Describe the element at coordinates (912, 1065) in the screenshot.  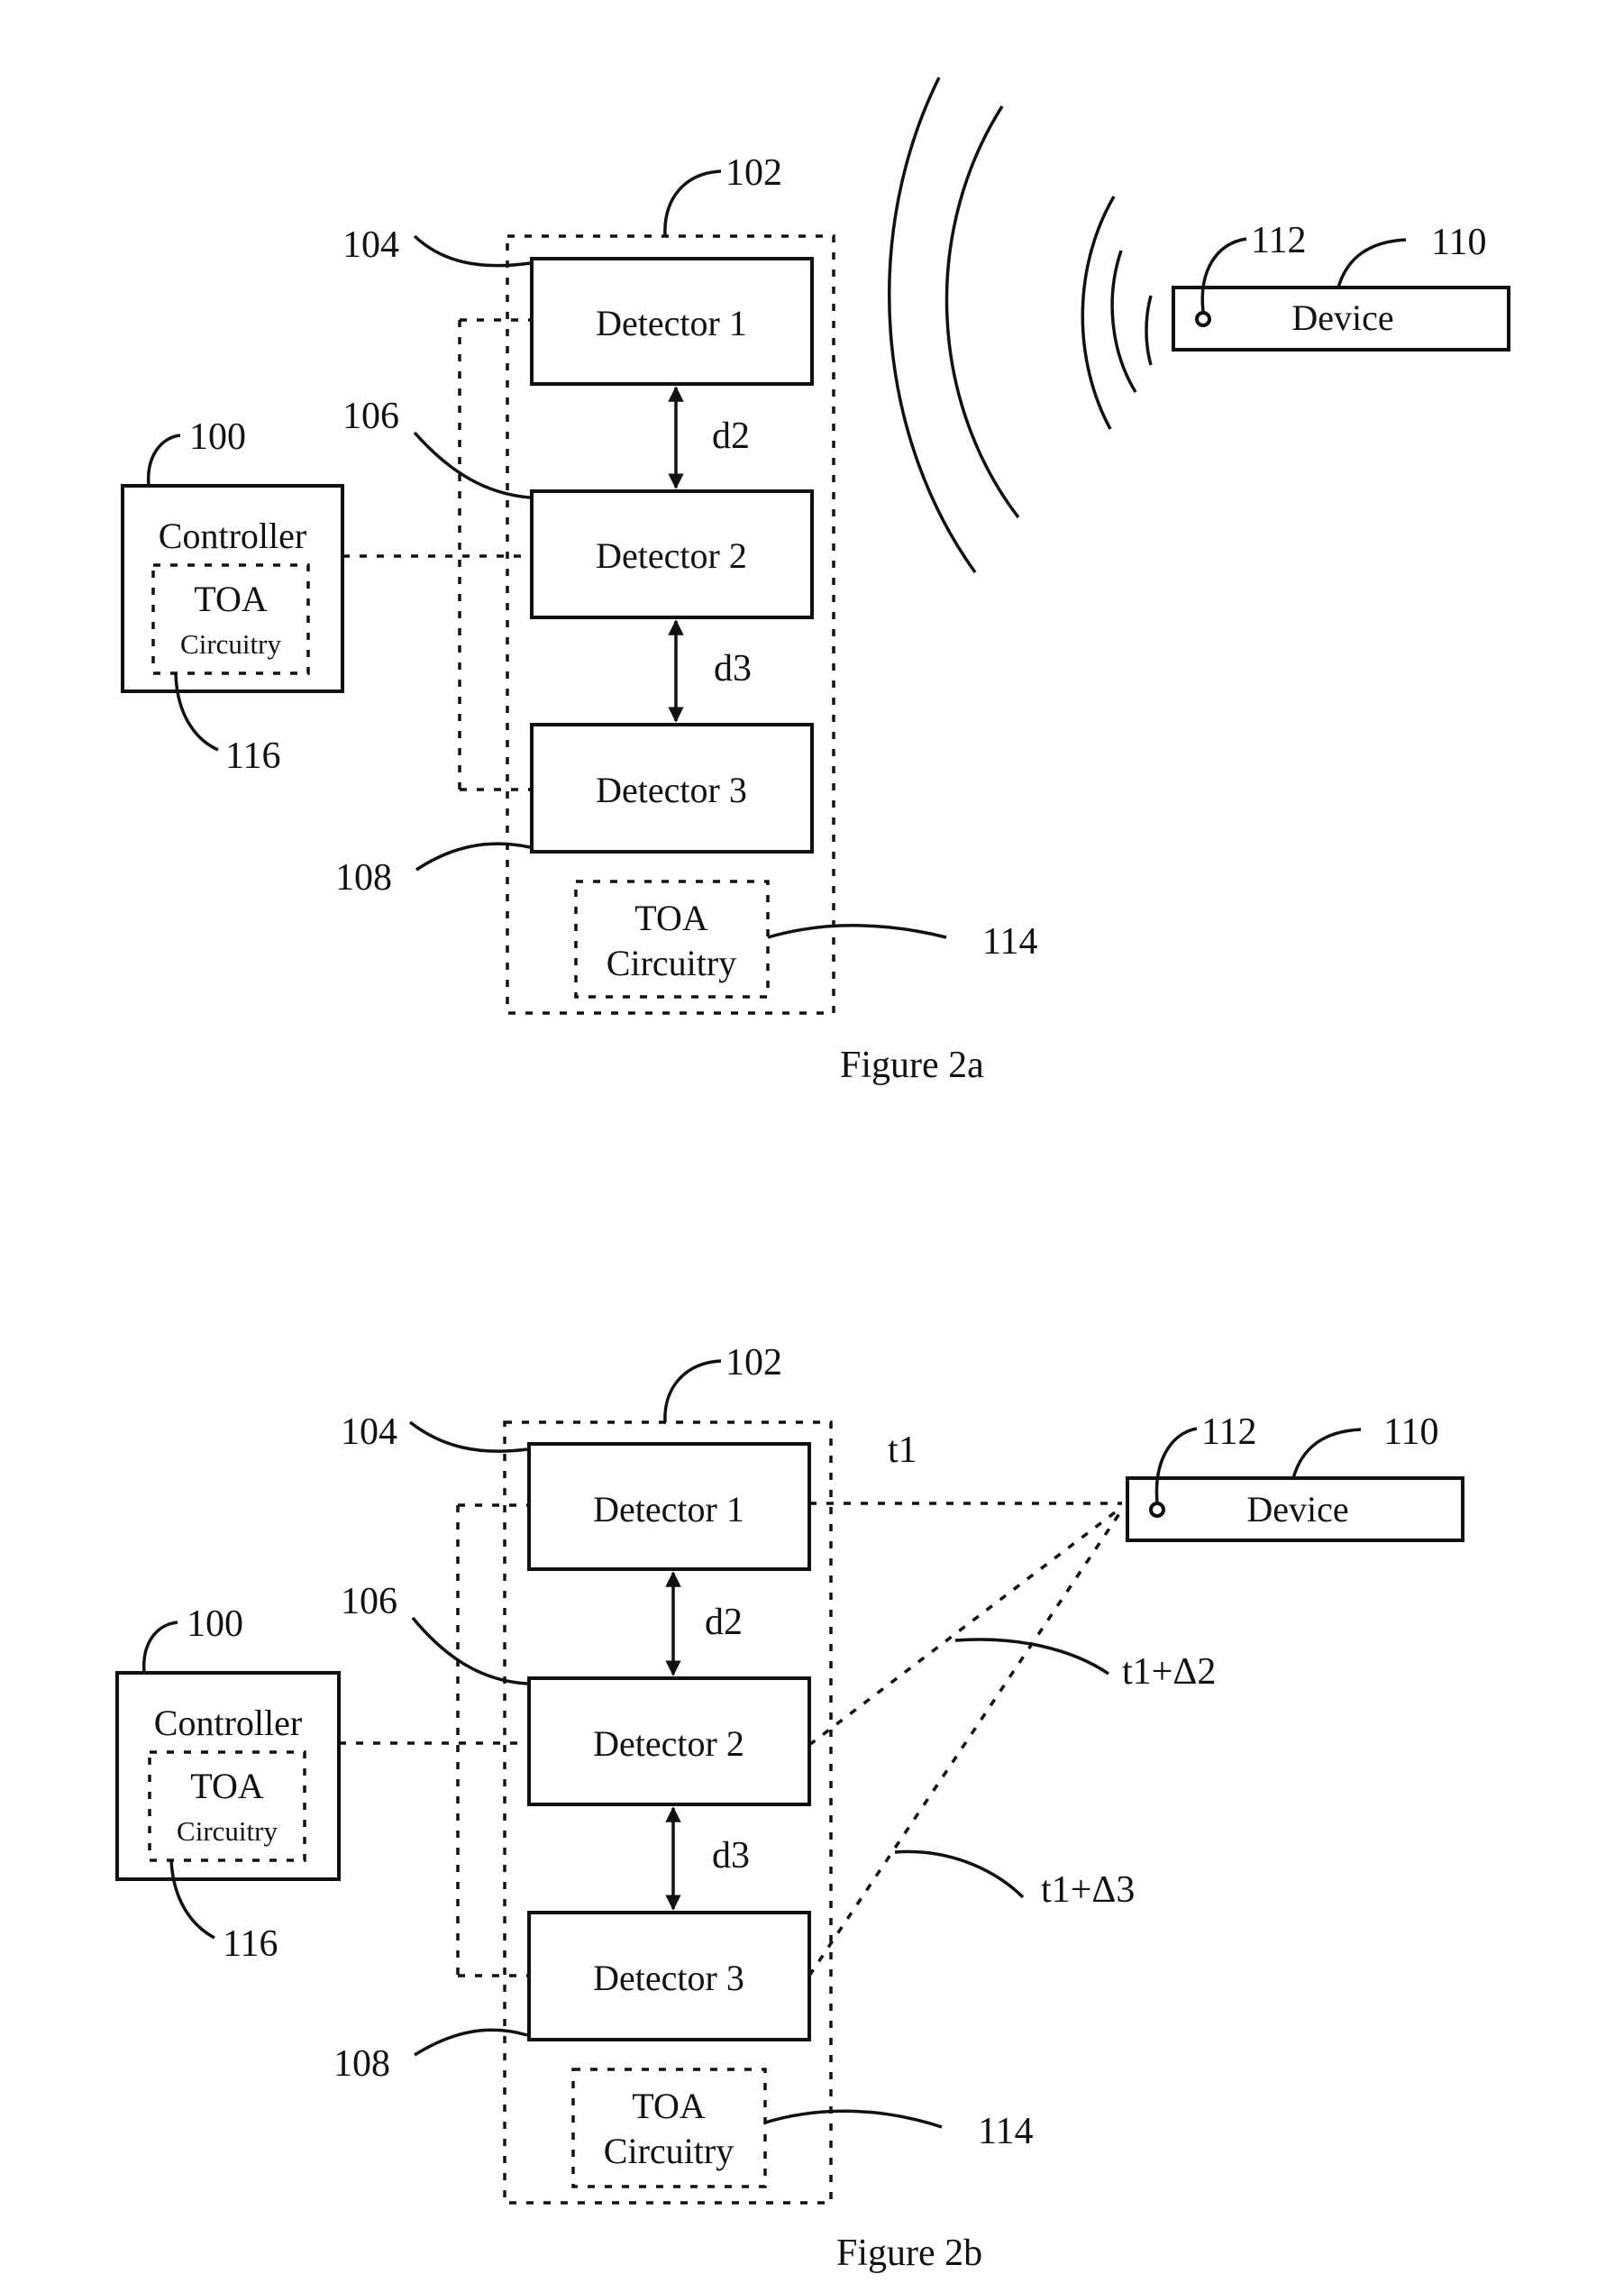
I see `figure-2a-caption: Figure 2a` at that location.